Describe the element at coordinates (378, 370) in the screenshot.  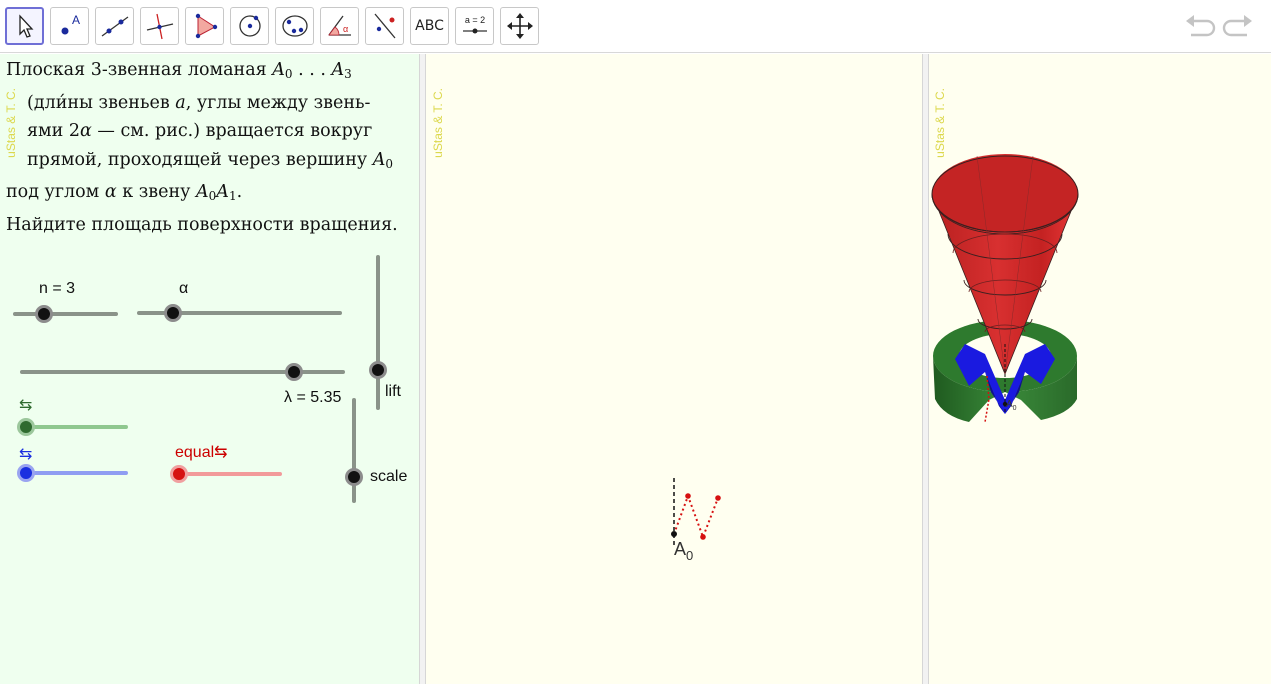
I see `lift-slider-knob` at that location.